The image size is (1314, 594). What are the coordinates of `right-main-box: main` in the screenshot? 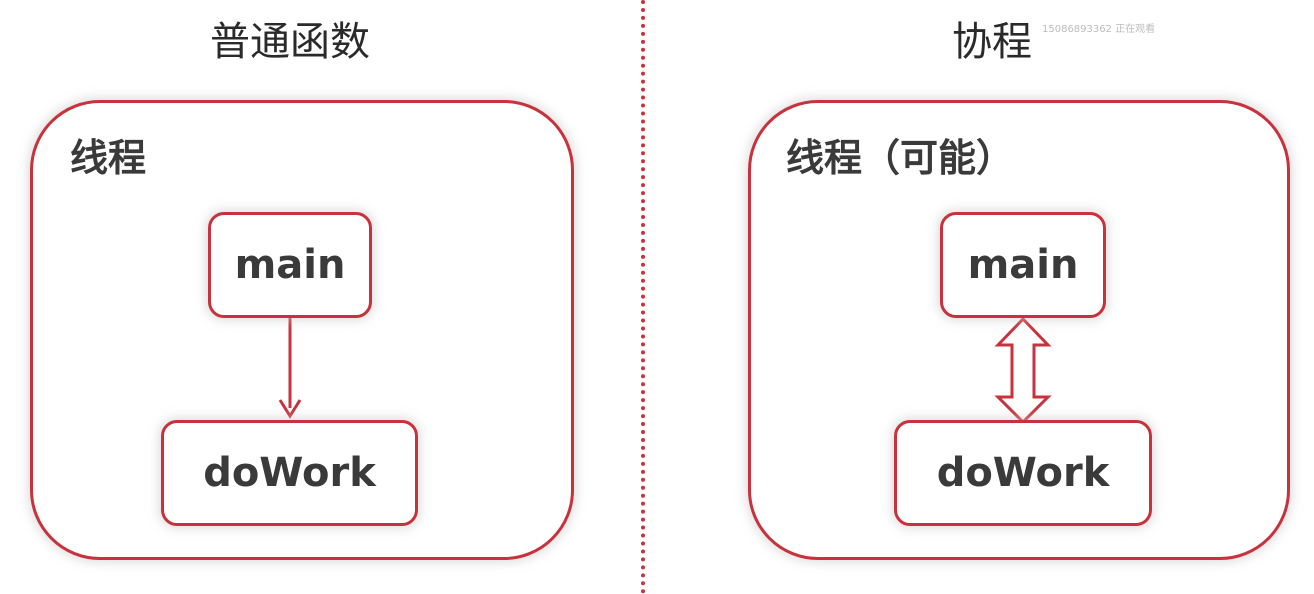 It's located at (1023, 265).